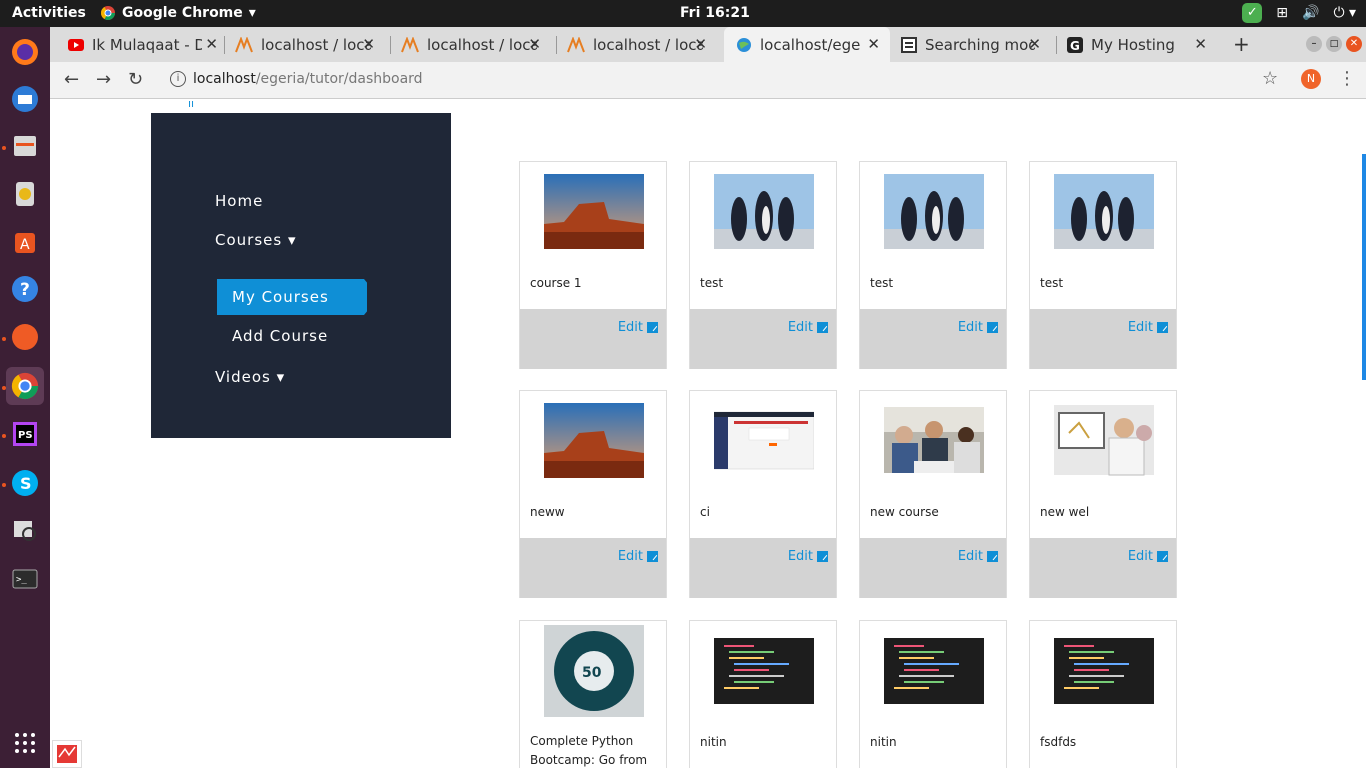 This screenshot has width=1366, height=768. What do you see at coordinates (1314, 44) in the screenshot?
I see `minimize-icon: –` at bounding box center [1314, 44].